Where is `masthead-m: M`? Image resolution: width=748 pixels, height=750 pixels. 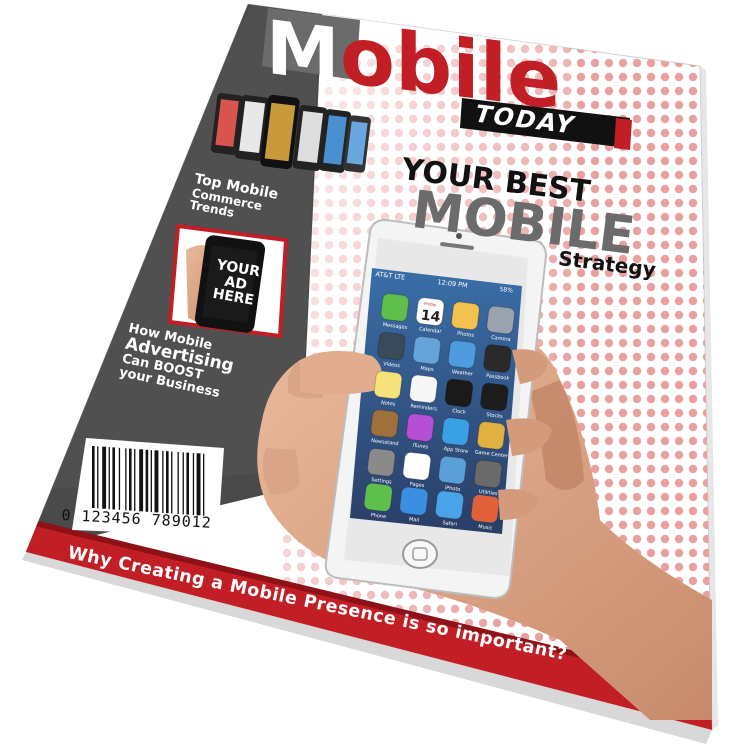 masthead-m: M is located at coordinates (303, 52).